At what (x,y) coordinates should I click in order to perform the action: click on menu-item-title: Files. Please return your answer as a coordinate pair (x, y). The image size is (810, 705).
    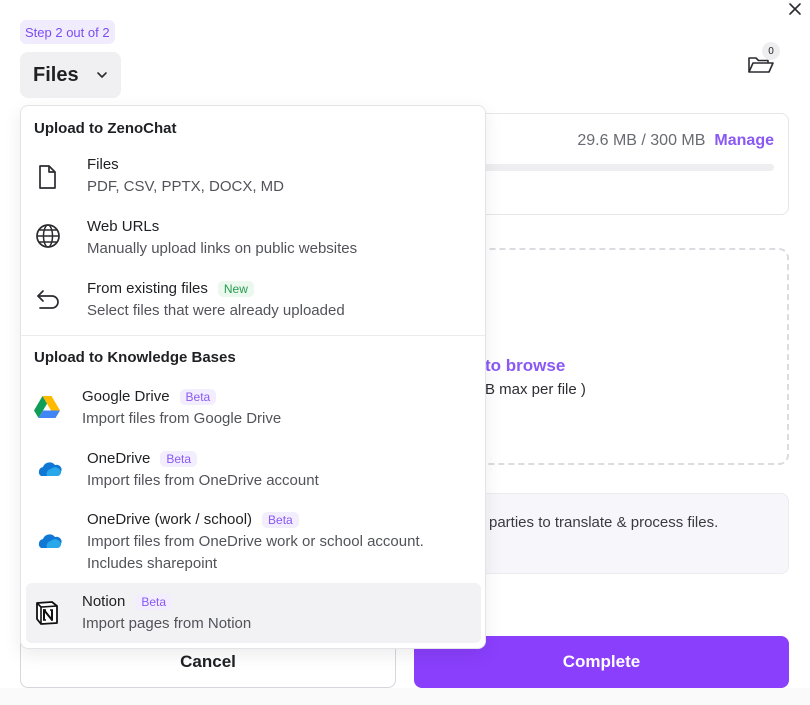
    Looking at the image, I should click on (103, 164).